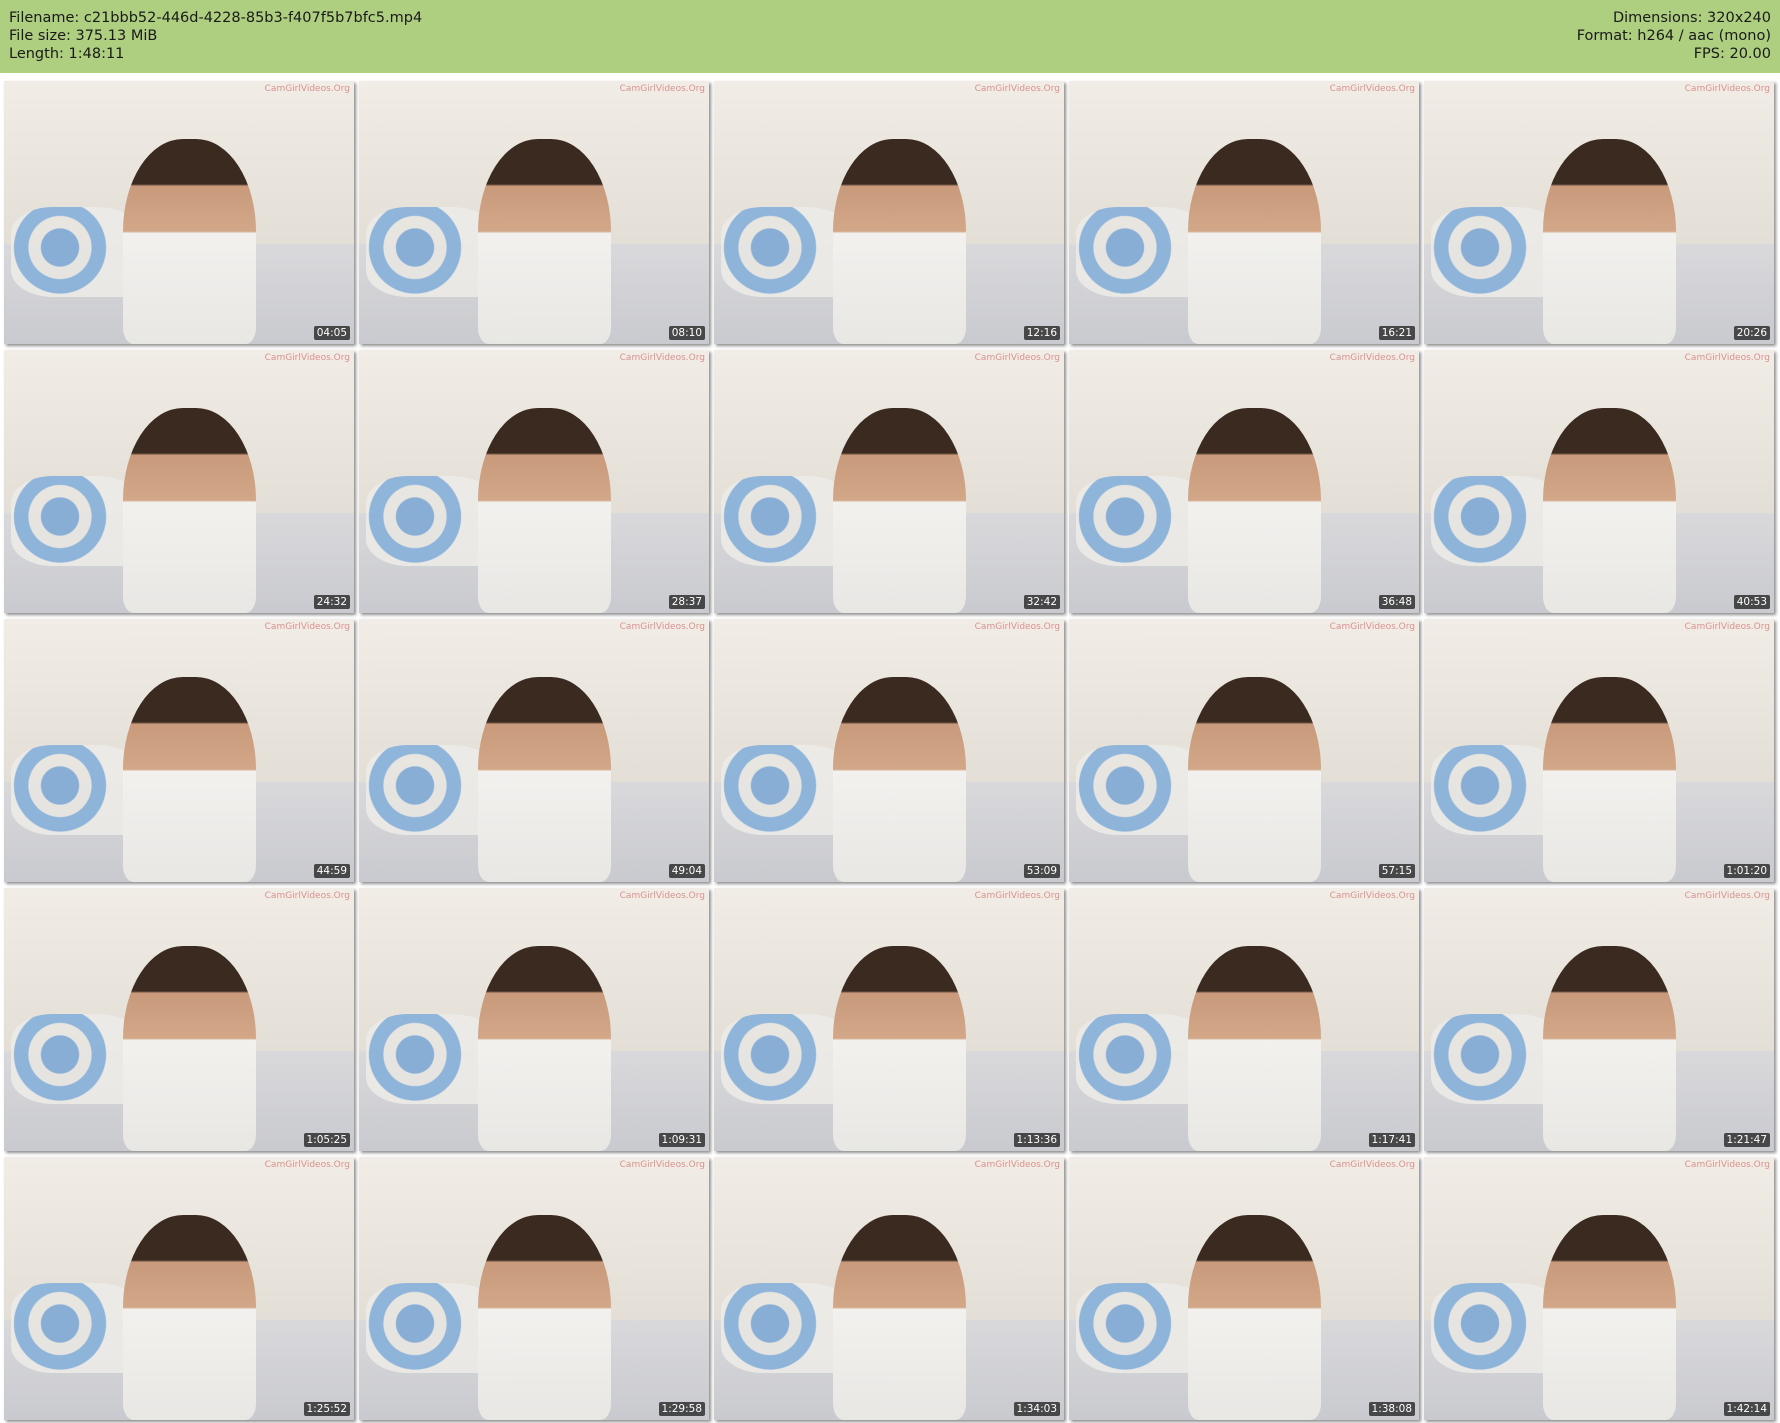 The image size is (1780, 1423). Describe the element at coordinates (326, 1140) in the screenshot. I see `timestamp-label: 1:05:25` at that location.